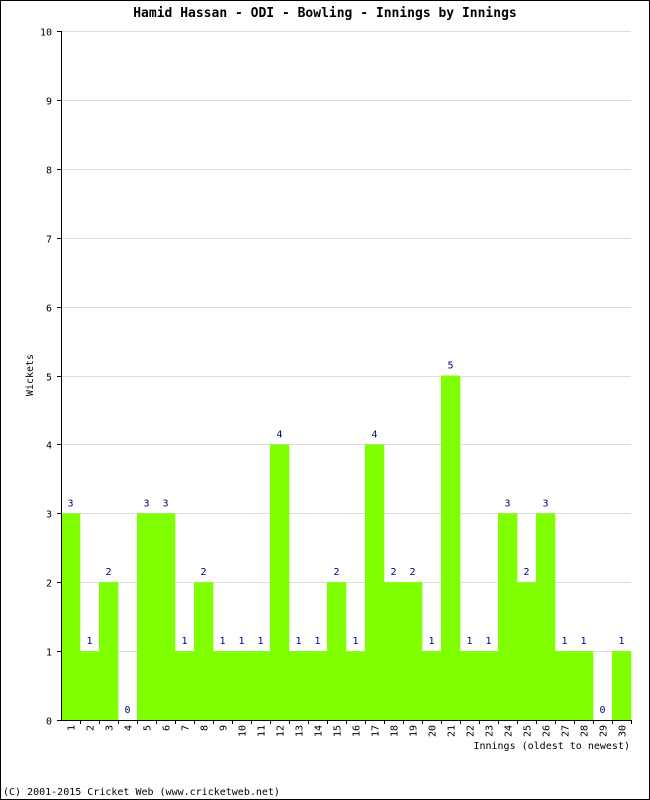 Image resolution: width=650 pixels, height=800 pixels. What do you see at coordinates (49, 171) in the screenshot?
I see `y-tick-label: 8` at bounding box center [49, 171].